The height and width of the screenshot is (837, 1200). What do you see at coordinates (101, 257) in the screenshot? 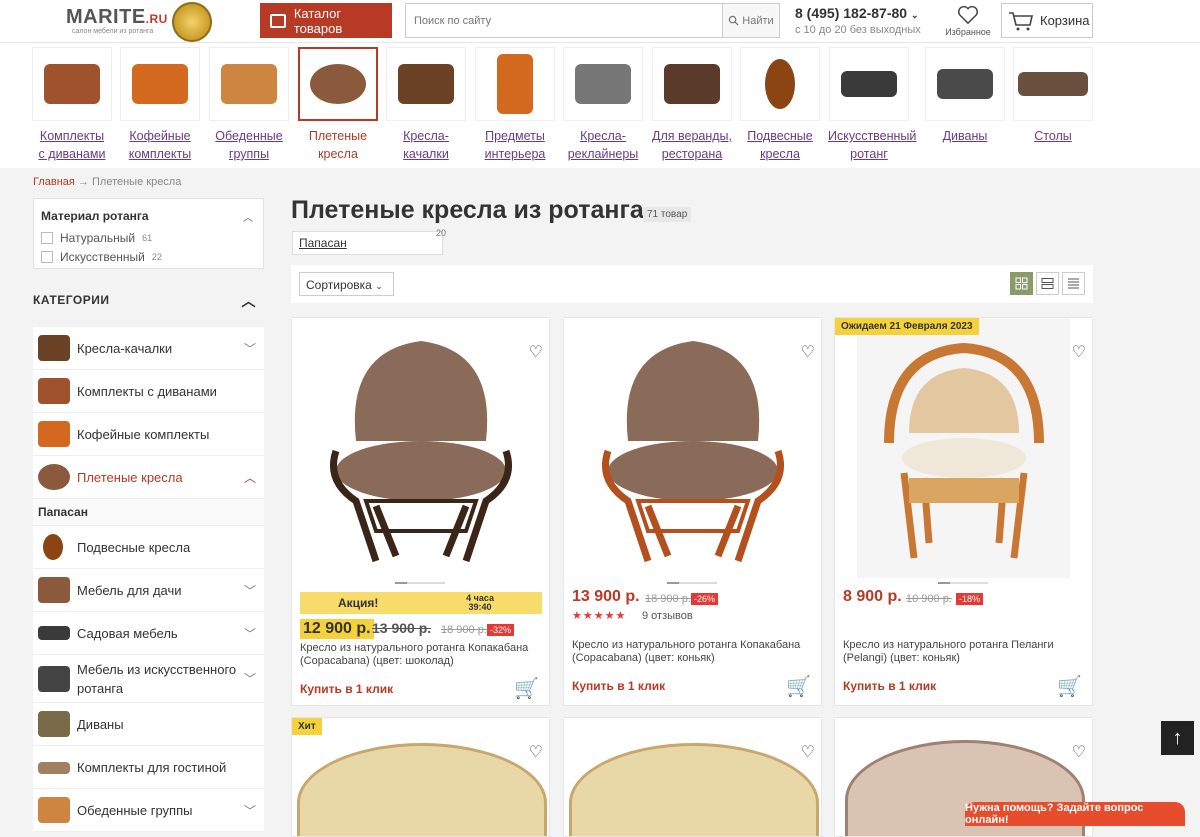
I see `filter-option-artificial: Искусственный 22` at bounding box center [101, 257].